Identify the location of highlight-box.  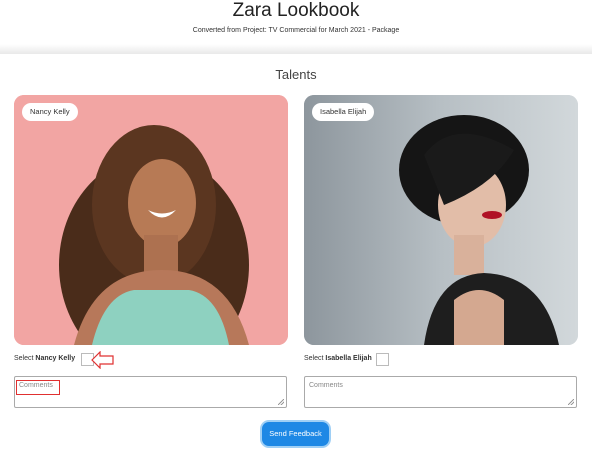
(38, 387).